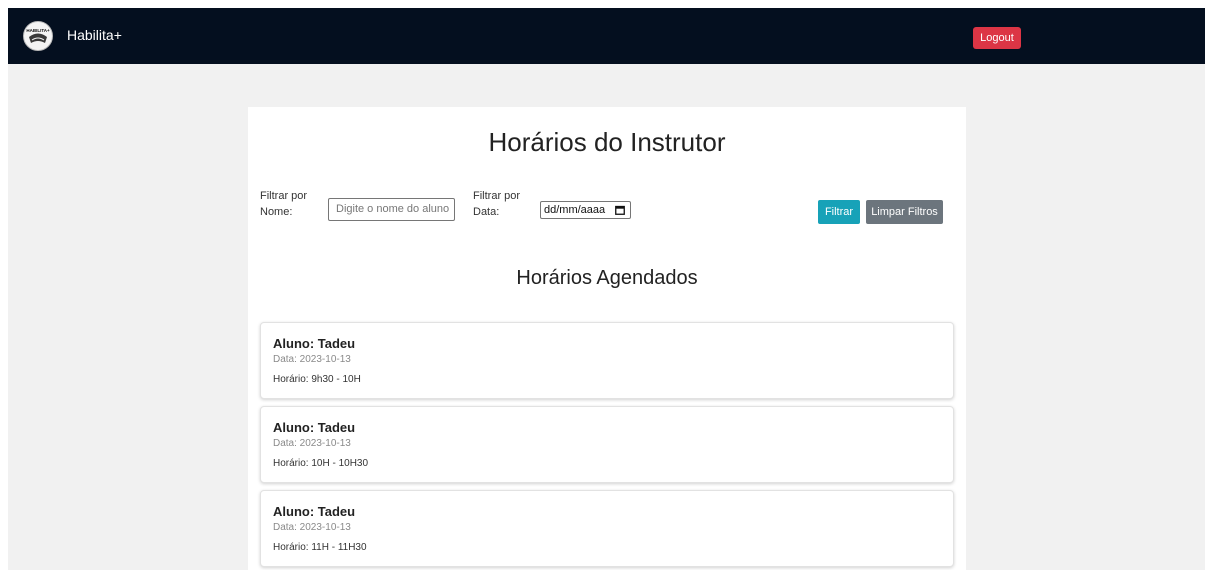 The width and height of the screenshot is (1205, 570). I want to click on date-filter-label-line2: Data:, so click(486, 212).